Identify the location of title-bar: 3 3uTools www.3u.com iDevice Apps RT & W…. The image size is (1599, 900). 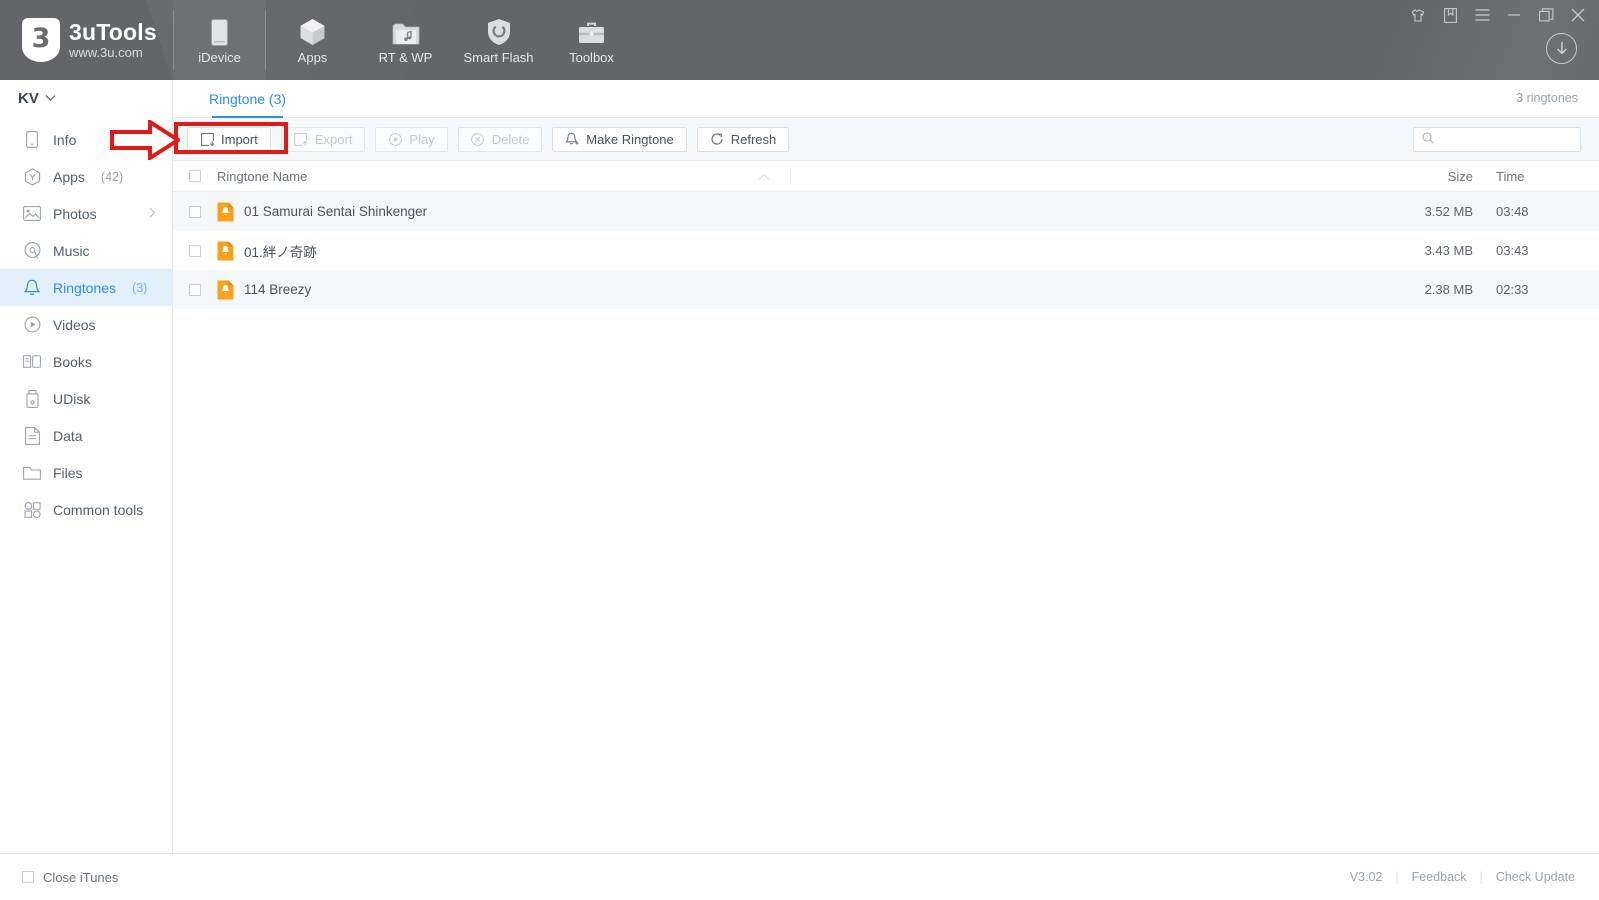
(799, 40).